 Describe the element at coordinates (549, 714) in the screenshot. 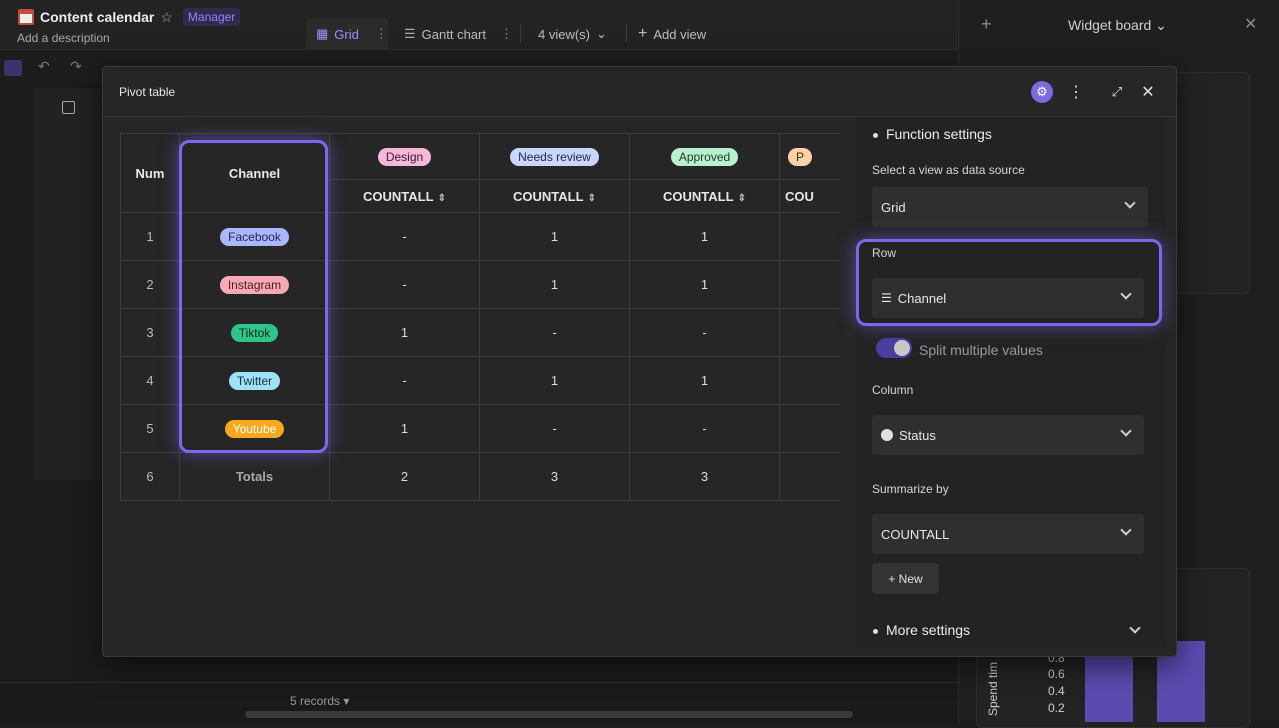

I see `horizontal-scrollbar` at that location.